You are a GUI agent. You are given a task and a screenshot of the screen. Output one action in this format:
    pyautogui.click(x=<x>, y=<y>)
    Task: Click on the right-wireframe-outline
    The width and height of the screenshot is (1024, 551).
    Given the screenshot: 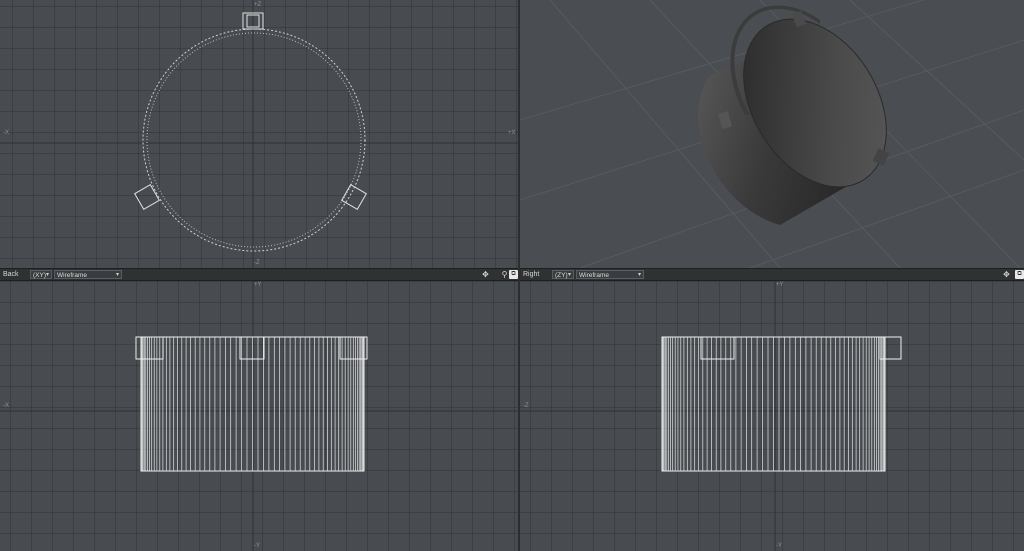 What is the action you would take?
    pyautogui.click(x=781, y=404)
    